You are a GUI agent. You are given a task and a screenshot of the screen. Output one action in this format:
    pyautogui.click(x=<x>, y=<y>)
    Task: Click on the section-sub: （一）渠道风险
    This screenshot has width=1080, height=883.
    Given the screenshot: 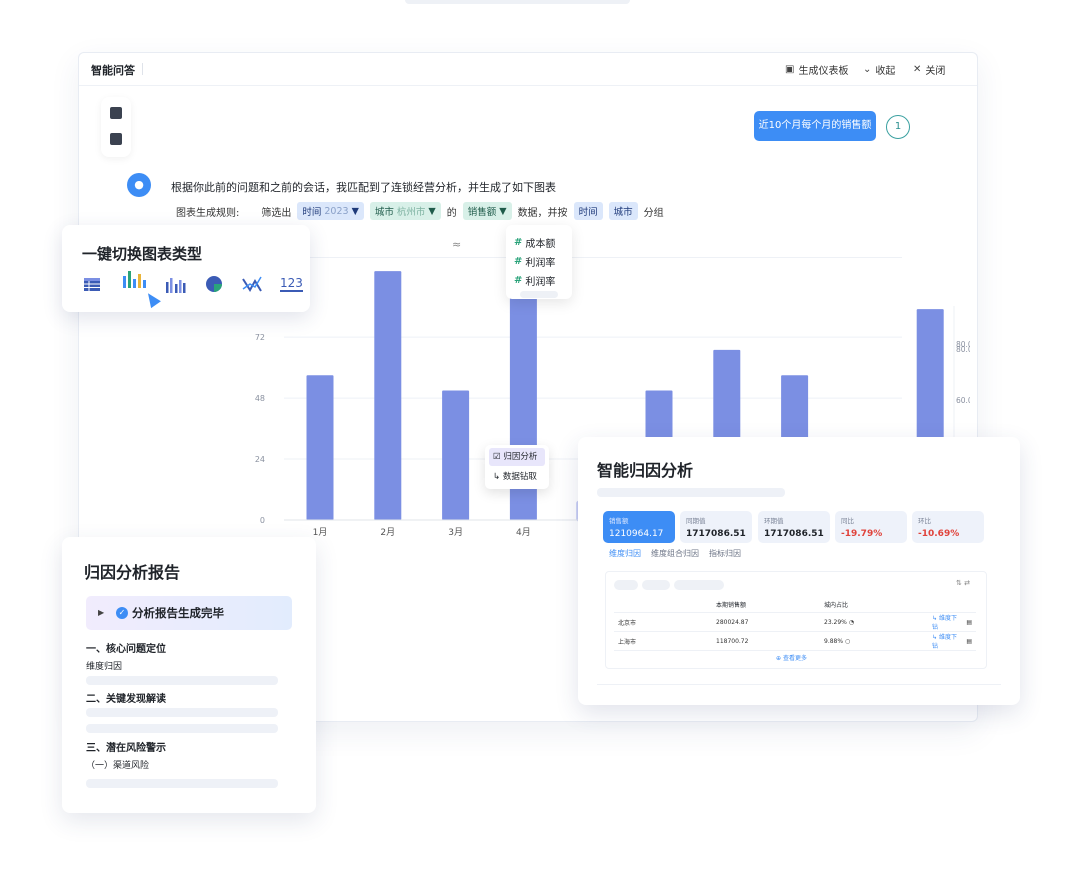 What is the action you would take?
    pyautogui.click(x=118, y=766)
    